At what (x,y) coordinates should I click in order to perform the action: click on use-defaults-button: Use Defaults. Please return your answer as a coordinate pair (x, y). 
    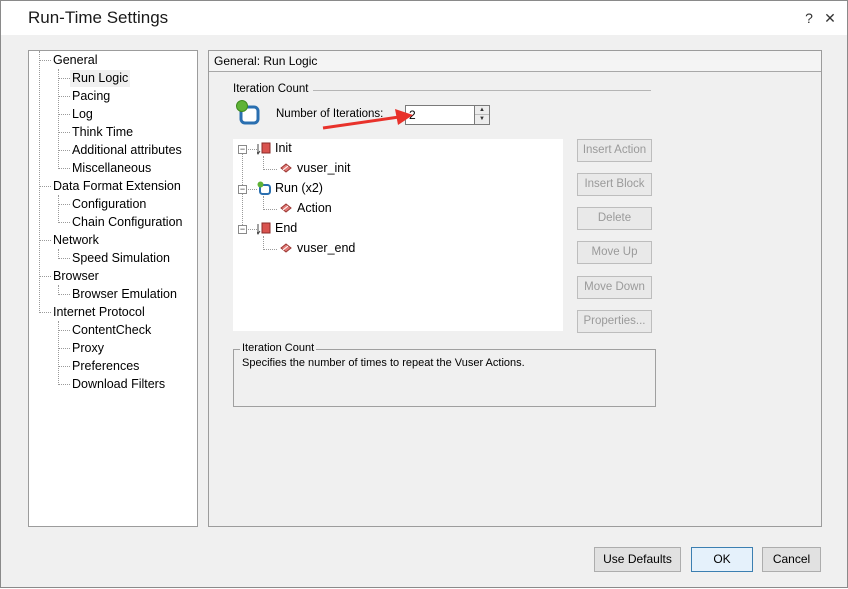
    Looking at the image, I should click on (637, 559).